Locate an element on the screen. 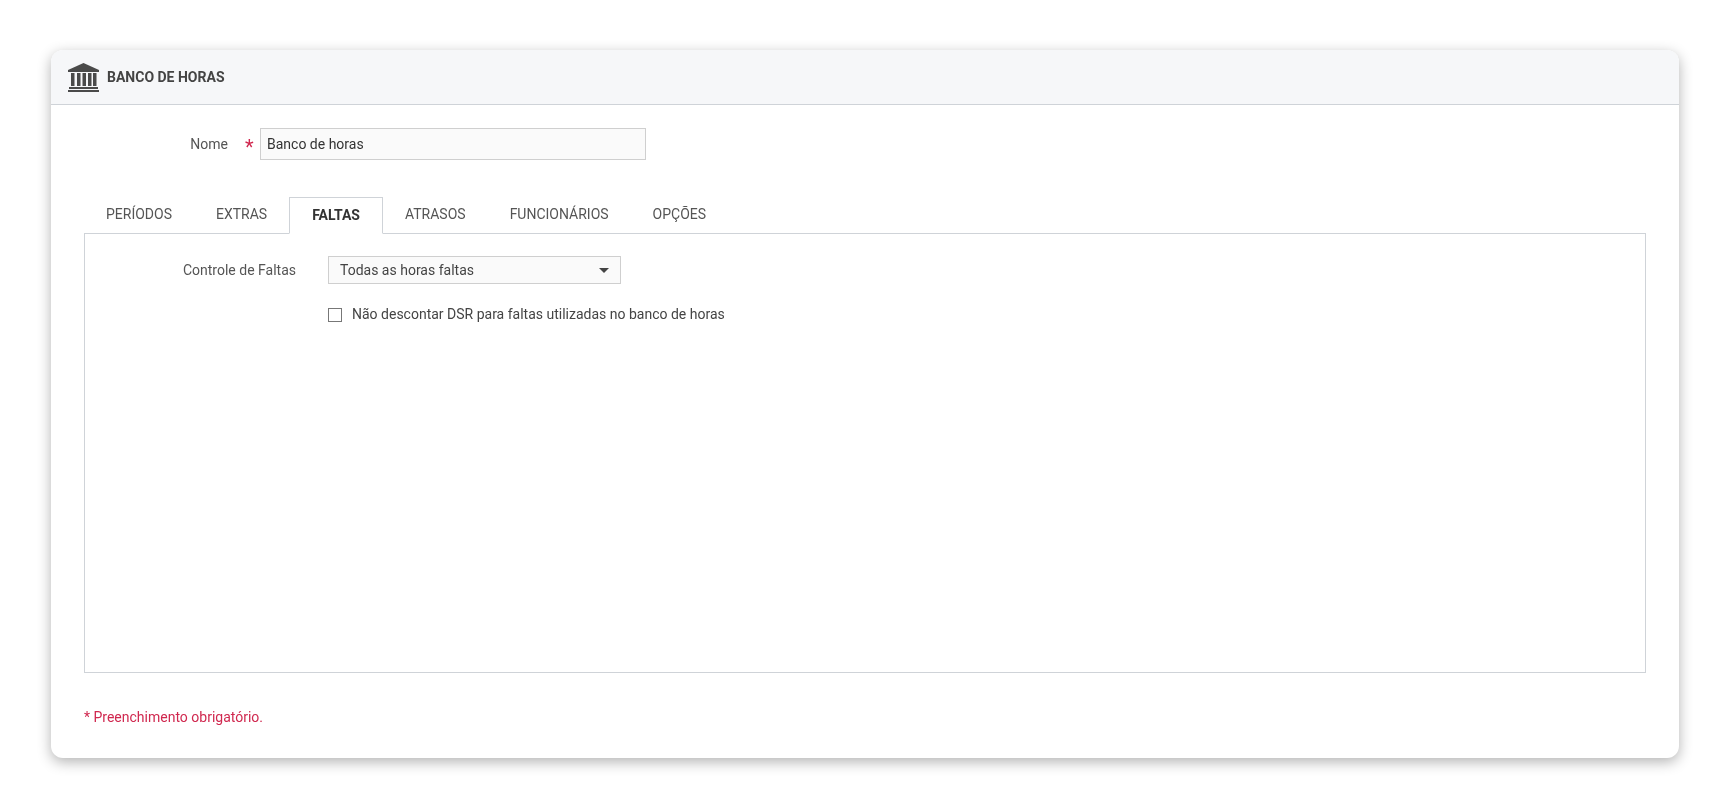  checkbox-label: Não descontar DSR para faltas utilizadas no banco de horas is located at coordinates (538, 314).